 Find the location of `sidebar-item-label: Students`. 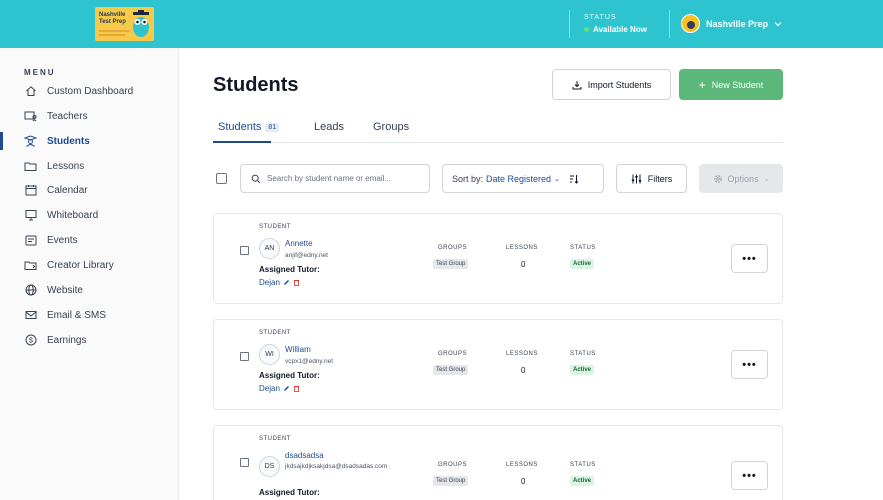

sidebar-item-label: Students is located at coordinates (68, 141).